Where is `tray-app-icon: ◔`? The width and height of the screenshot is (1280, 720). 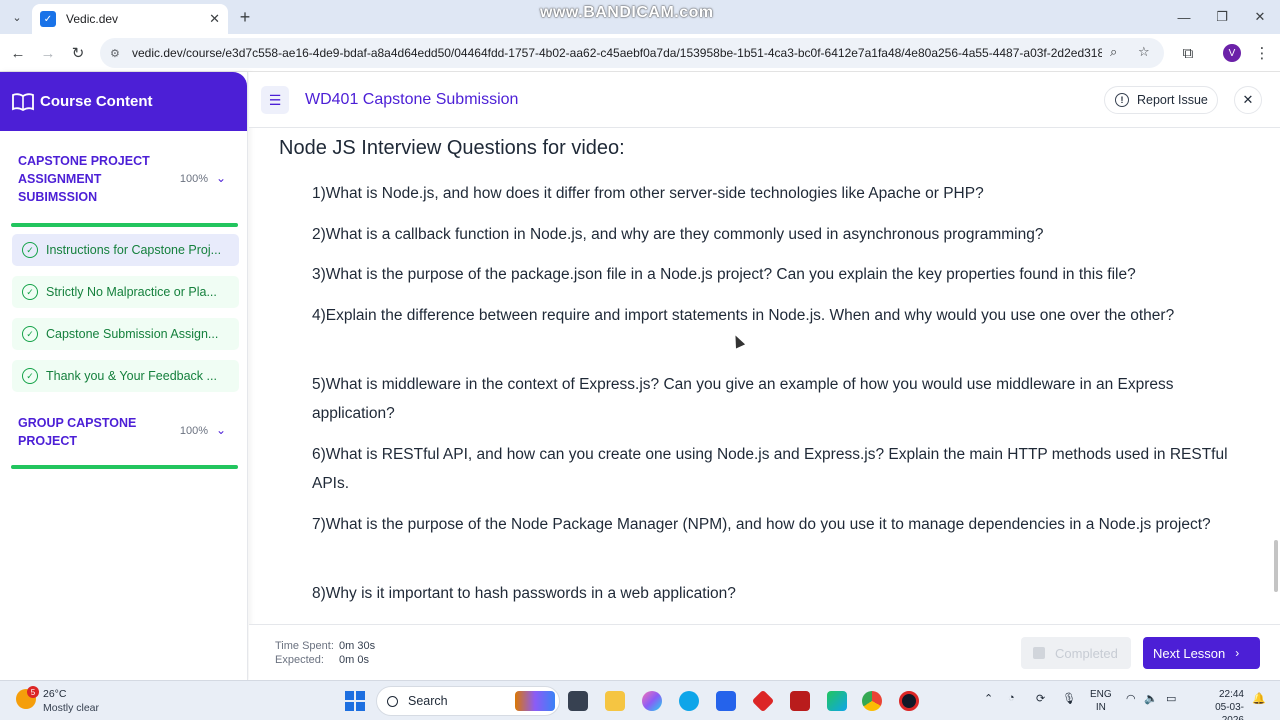 tray-app-icon: ◔ is located at coordinates (1011, 698).